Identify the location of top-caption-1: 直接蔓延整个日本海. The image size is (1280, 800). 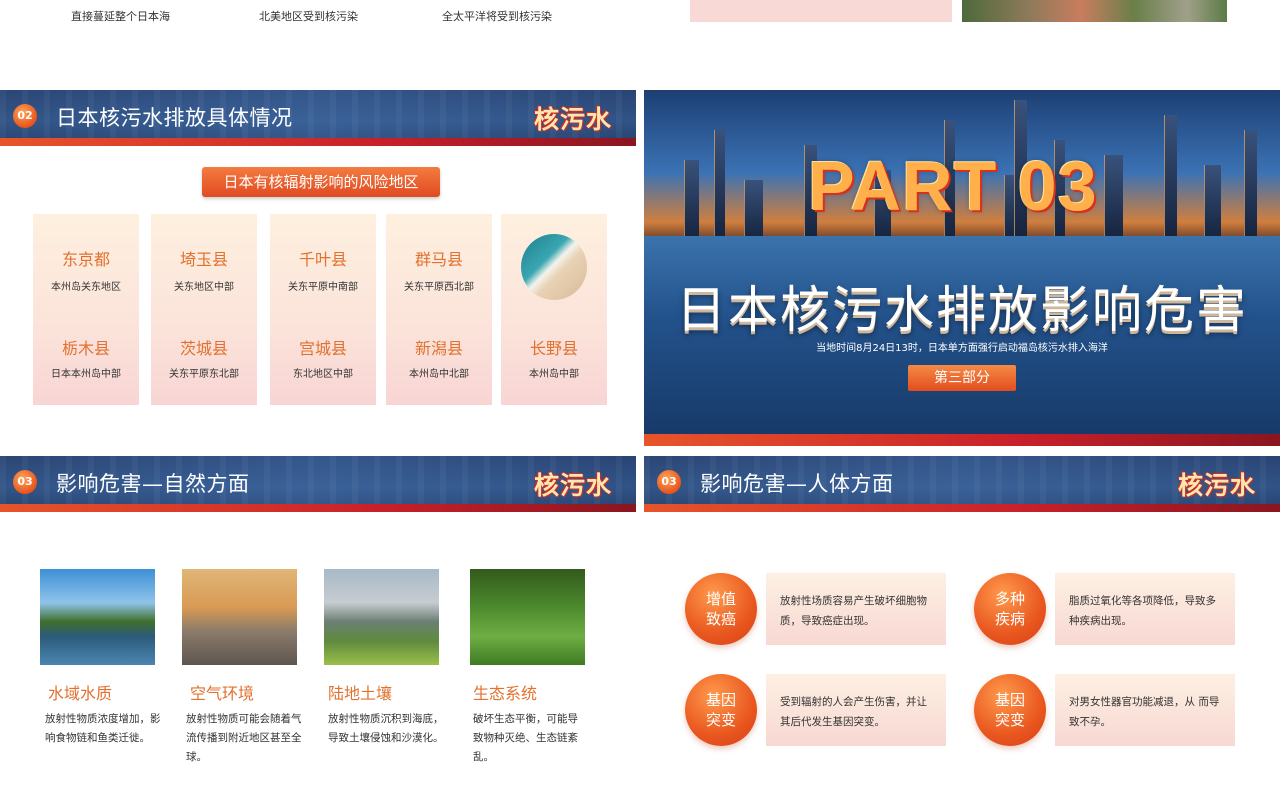
(120, 16).